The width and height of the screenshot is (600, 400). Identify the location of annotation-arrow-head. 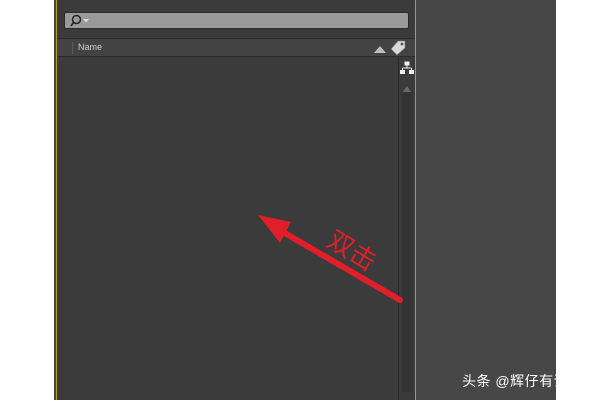
(274, 229).